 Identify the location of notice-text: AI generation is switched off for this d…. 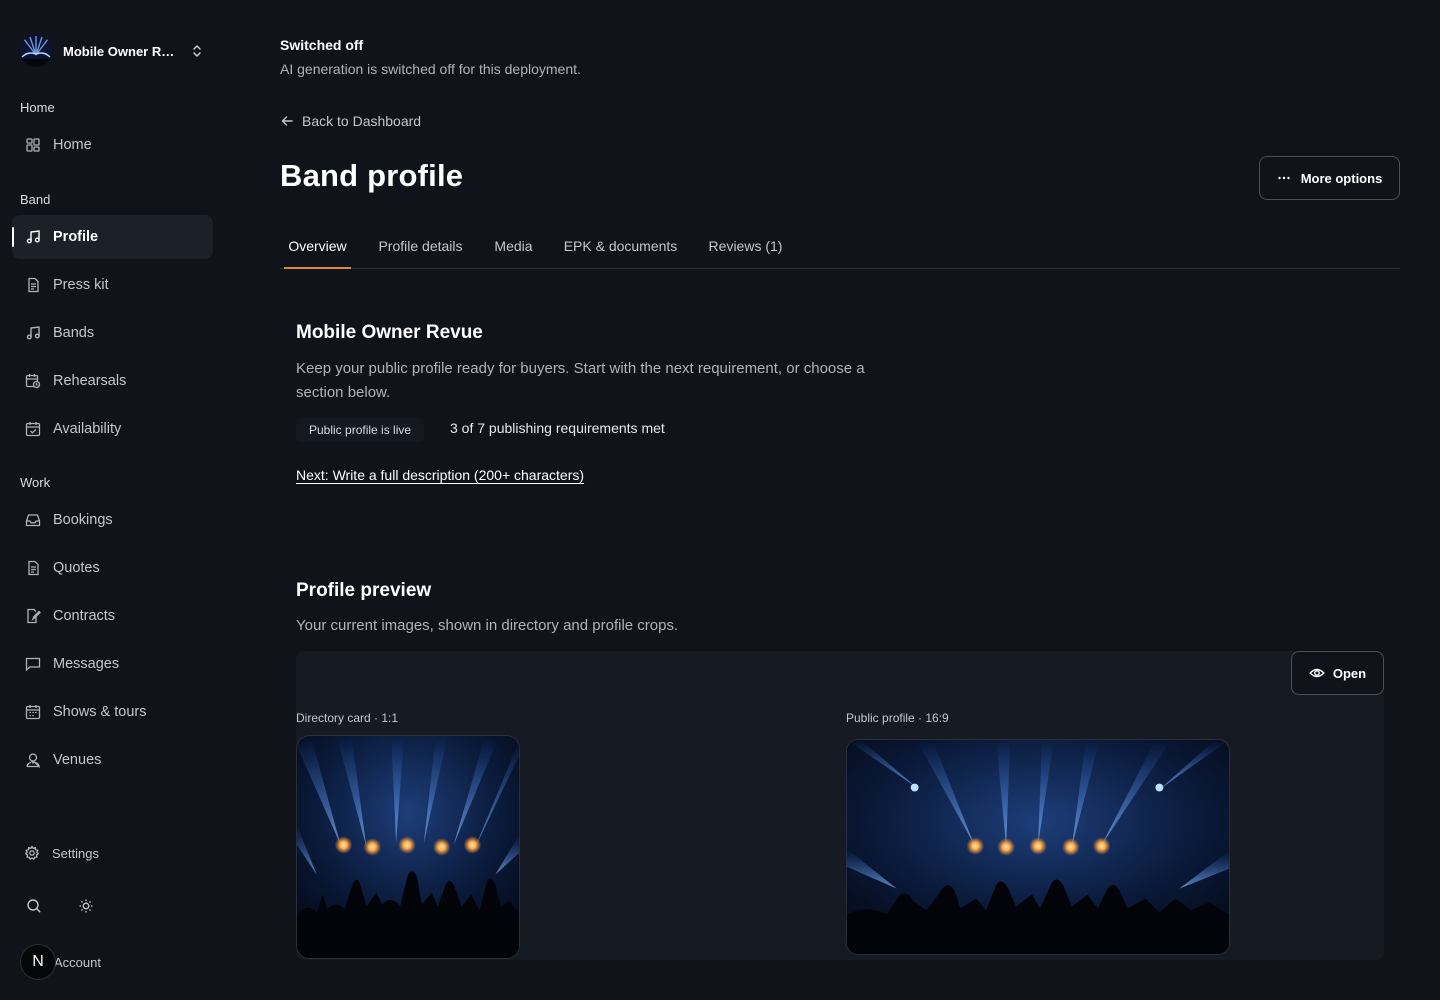
(430, 69).